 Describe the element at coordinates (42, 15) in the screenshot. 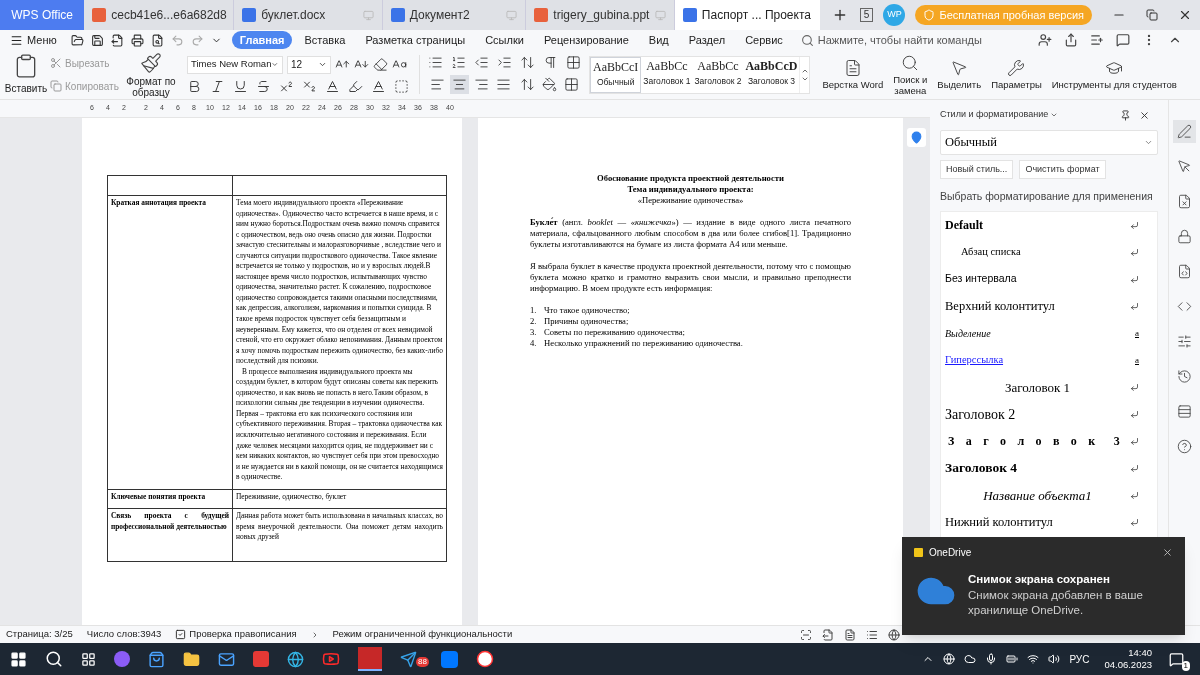

I see `document-tab: WPS Office` at that location.